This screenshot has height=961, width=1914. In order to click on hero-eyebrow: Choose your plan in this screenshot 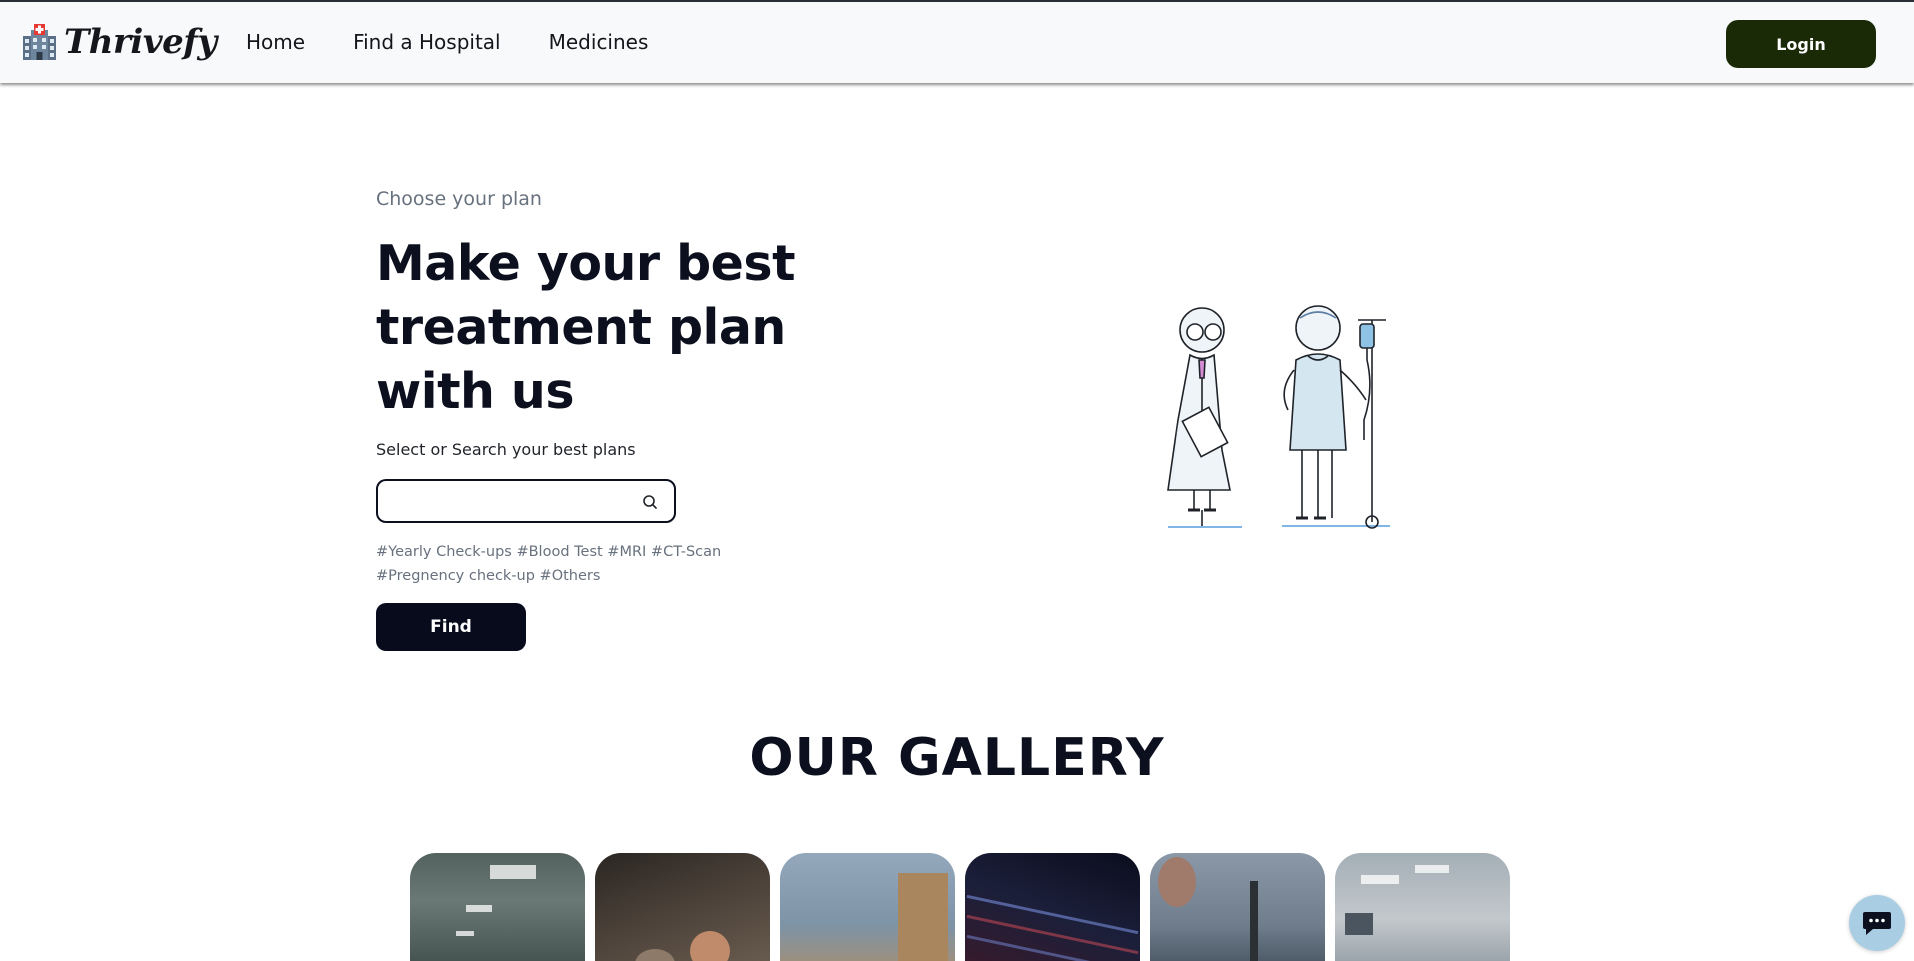, I will do `click(459, 199)`.